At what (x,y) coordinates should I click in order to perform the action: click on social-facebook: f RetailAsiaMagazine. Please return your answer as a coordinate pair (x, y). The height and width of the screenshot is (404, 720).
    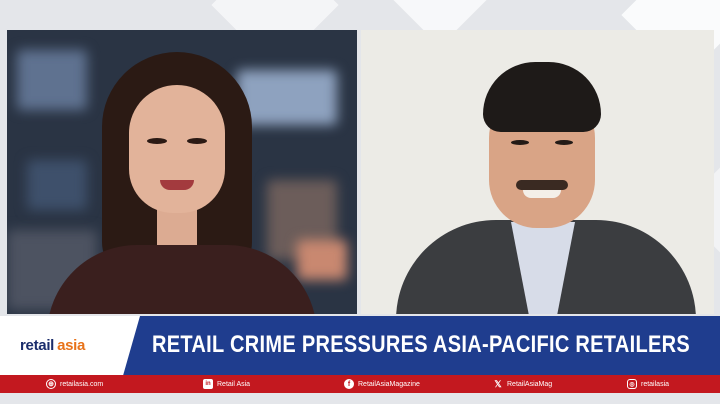
    Looking at the image, I should click on (382, 384).